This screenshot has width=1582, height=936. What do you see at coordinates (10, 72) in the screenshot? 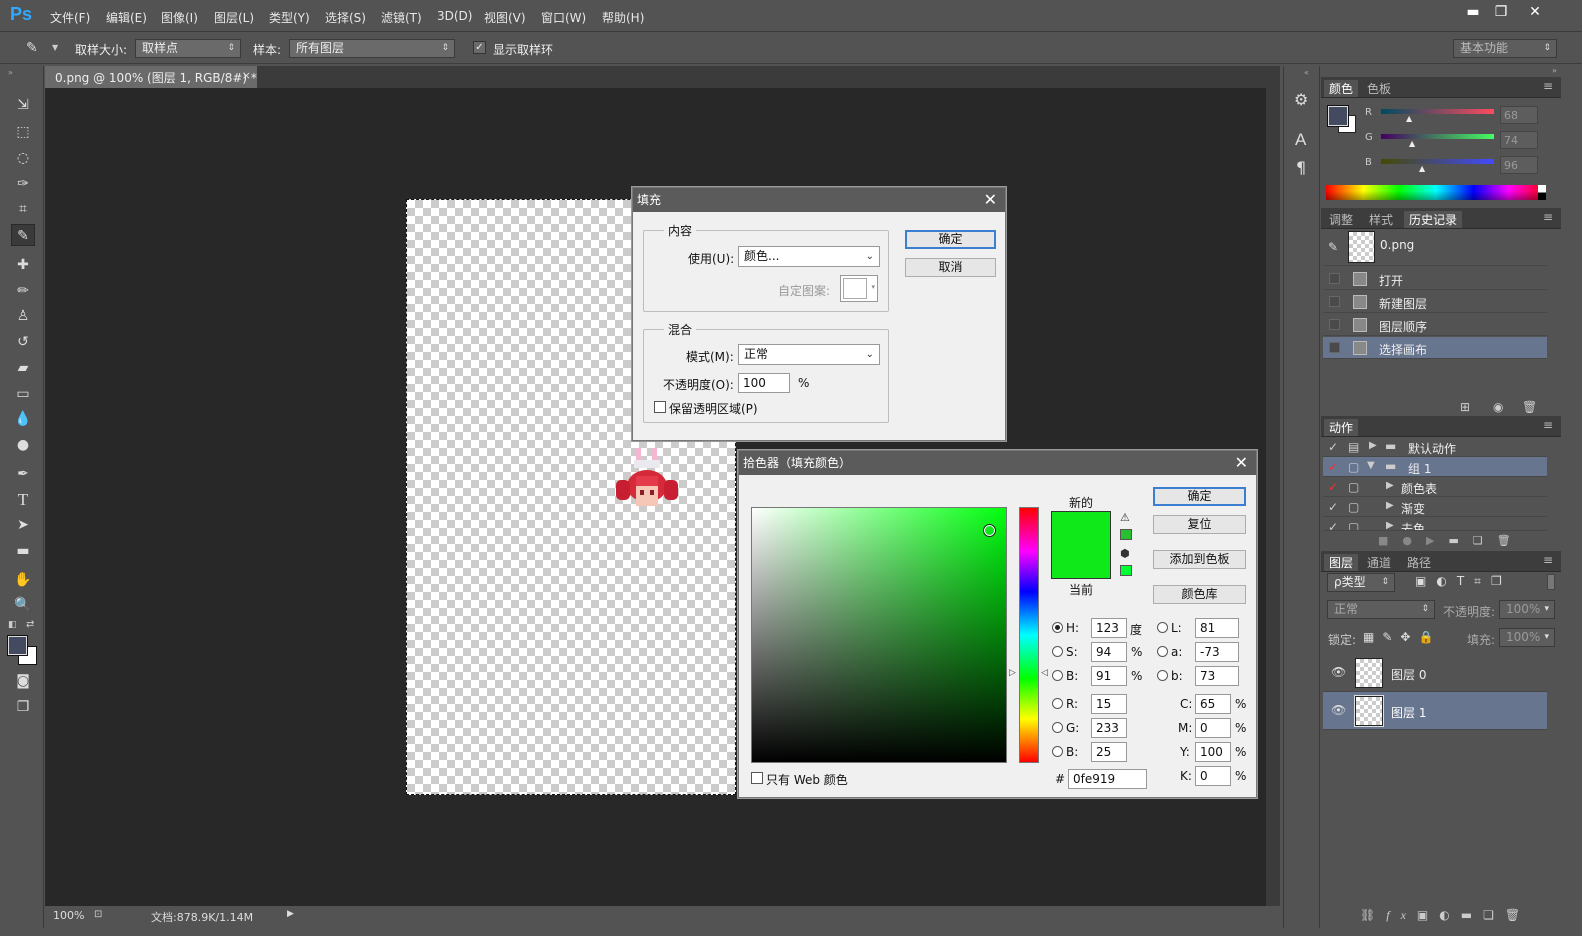
I see `collapse-icon: »` at bounding box center [10, 72].